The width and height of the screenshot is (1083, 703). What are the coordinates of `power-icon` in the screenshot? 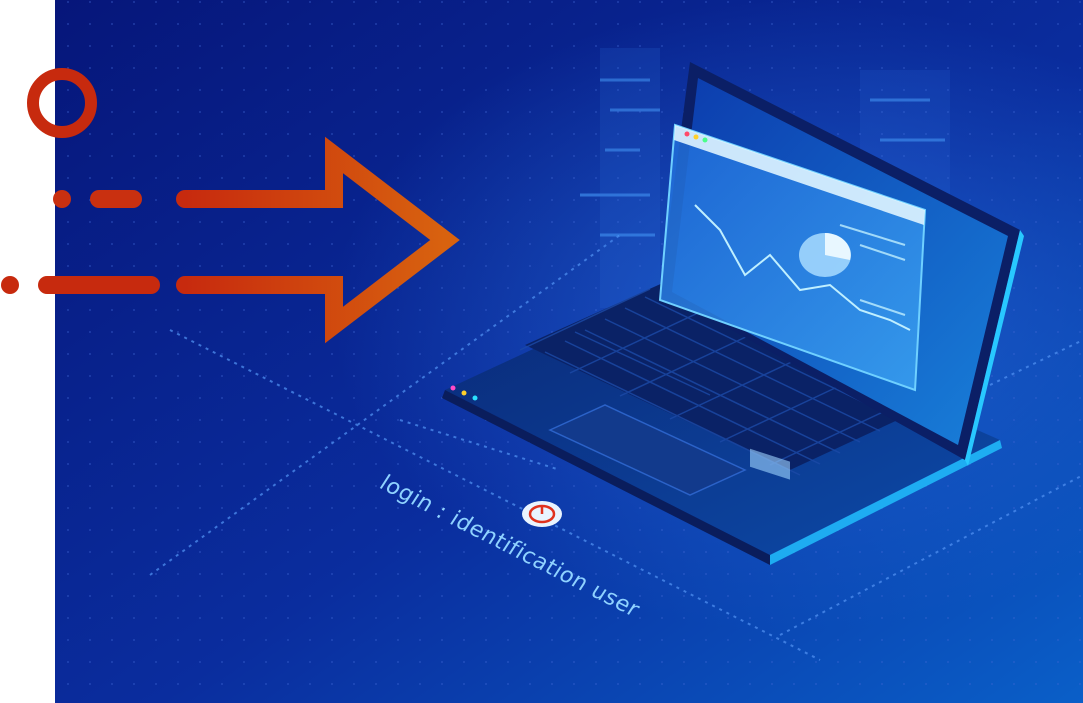 It's located at (542, 514).